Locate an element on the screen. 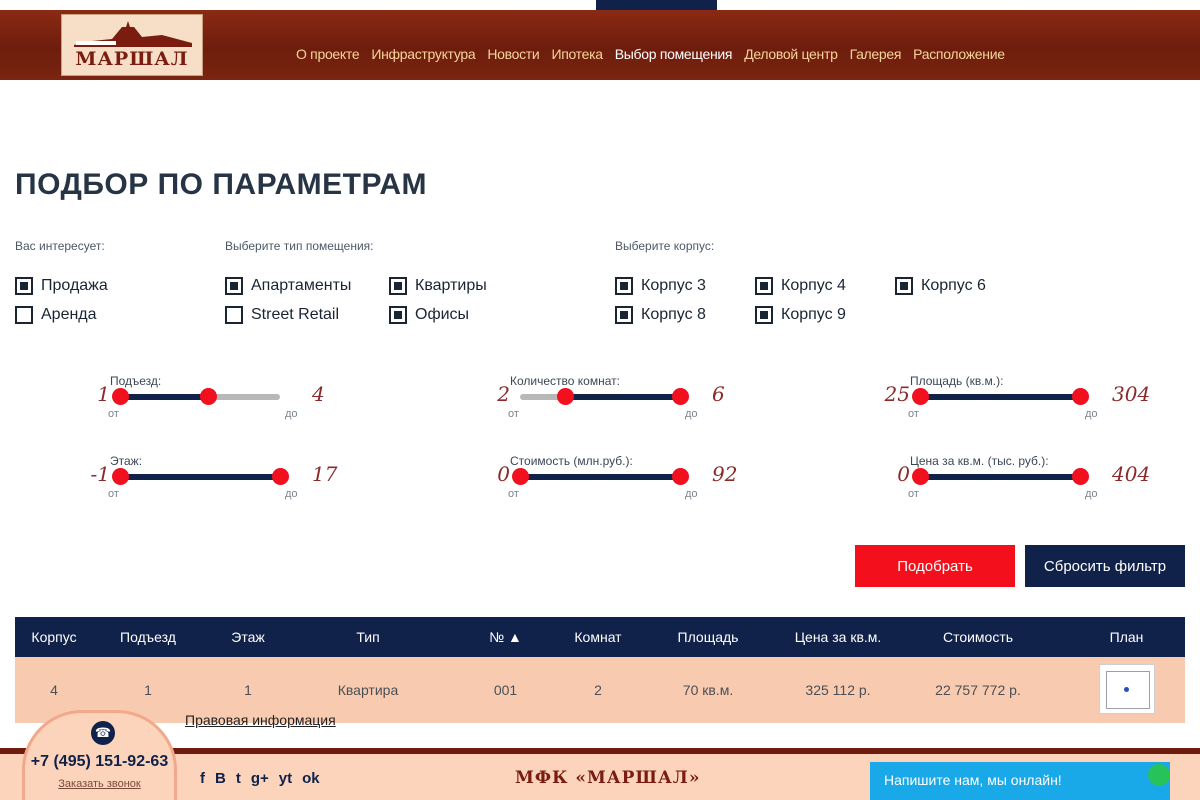 This screenshot has width=1200, height=800. checkbox-flats: Квартиры is located at coordinates (438, 286).